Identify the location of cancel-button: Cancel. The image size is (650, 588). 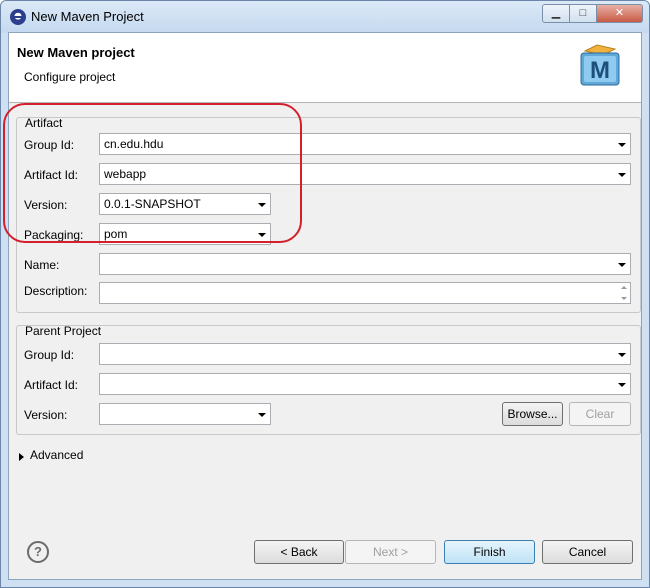
(587, 552).